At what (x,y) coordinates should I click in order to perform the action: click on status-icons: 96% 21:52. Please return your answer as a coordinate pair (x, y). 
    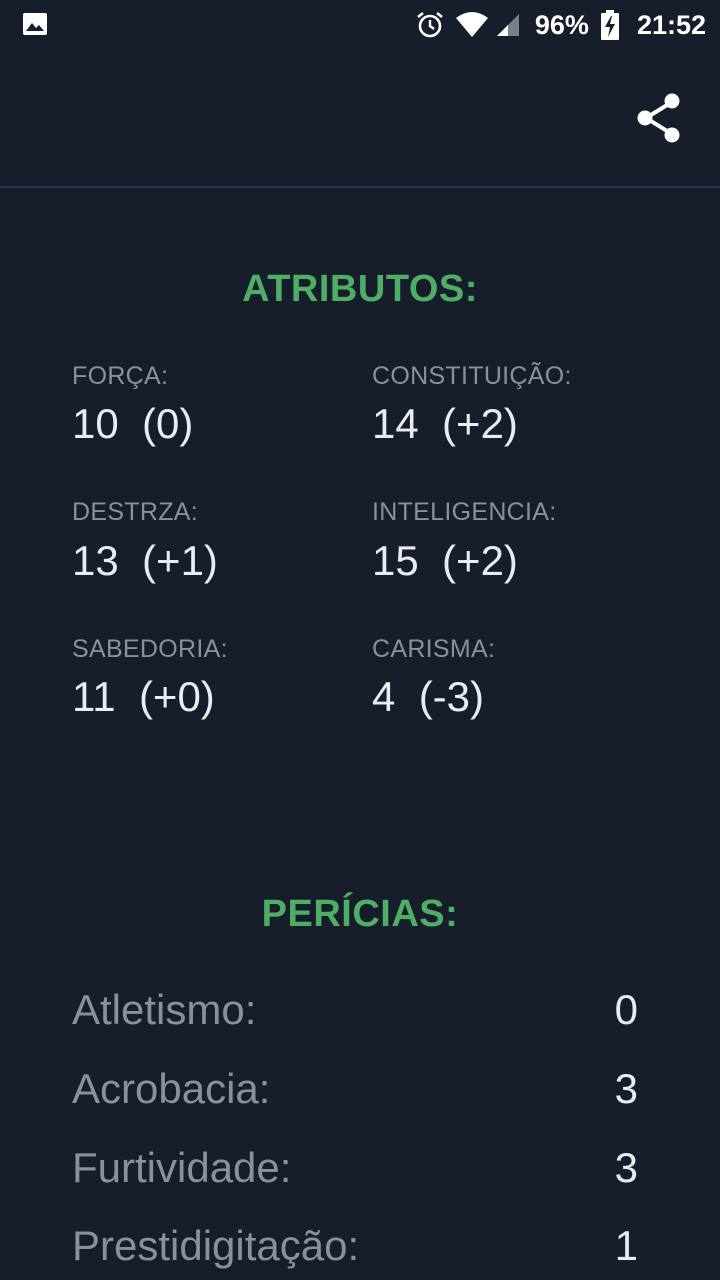
    Looking at the image, I should click on (560, 25).